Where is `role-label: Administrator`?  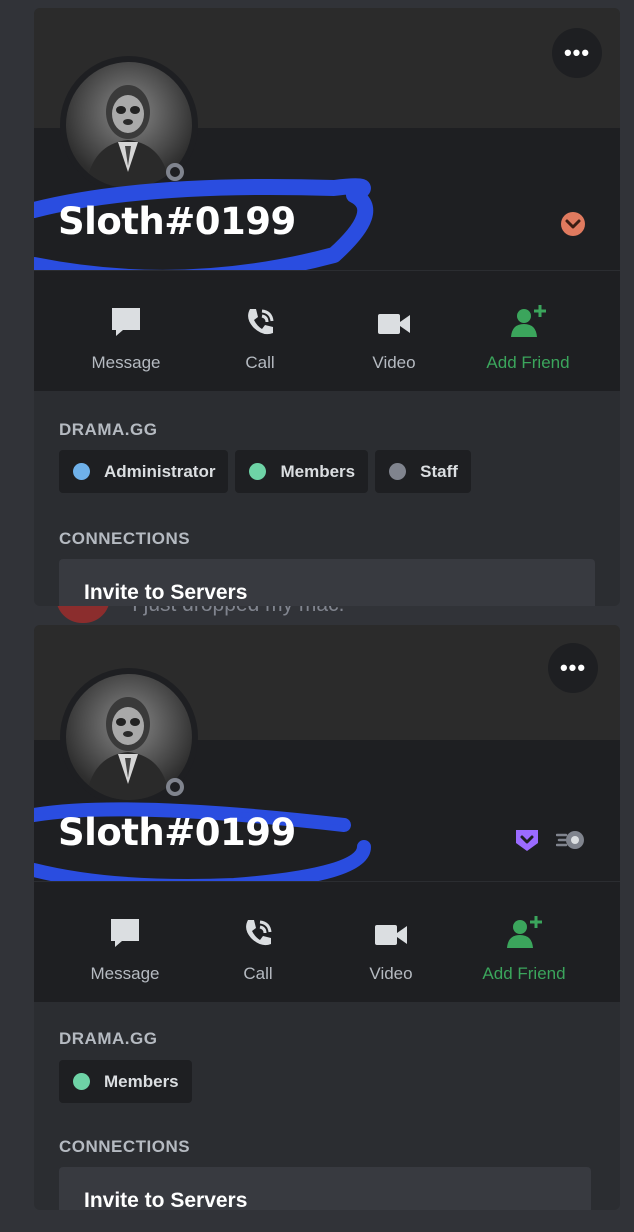
role-label: Administrator is located at coordinates (160, 471).